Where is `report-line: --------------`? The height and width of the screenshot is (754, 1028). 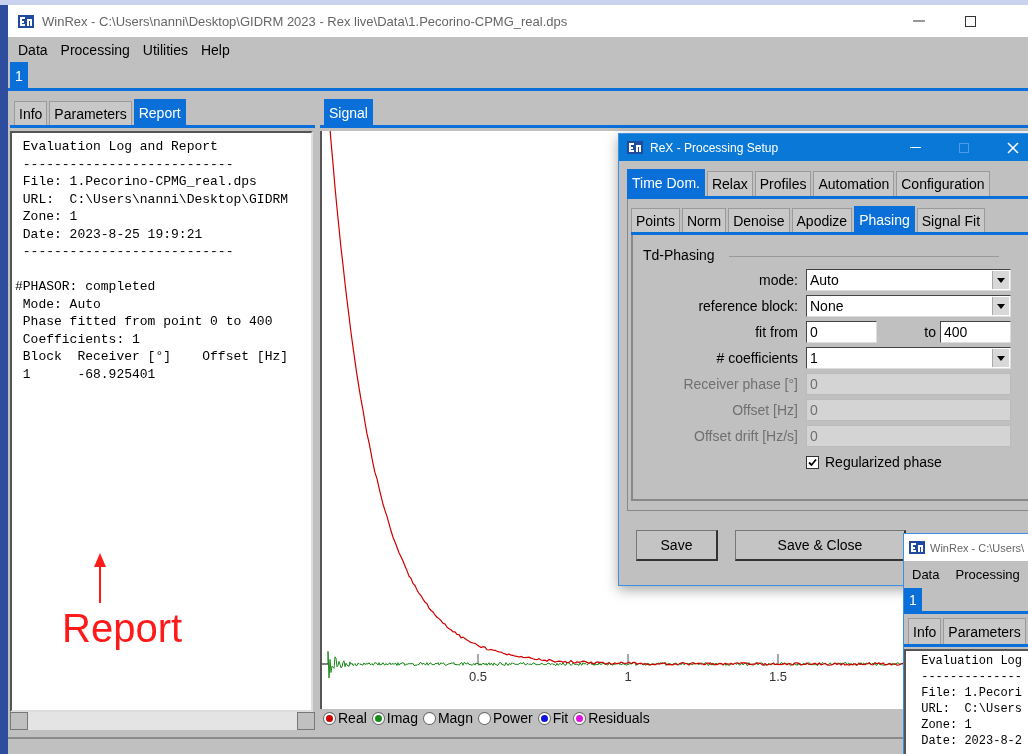
report-line: -------------- is located at coordinates (971, 677).